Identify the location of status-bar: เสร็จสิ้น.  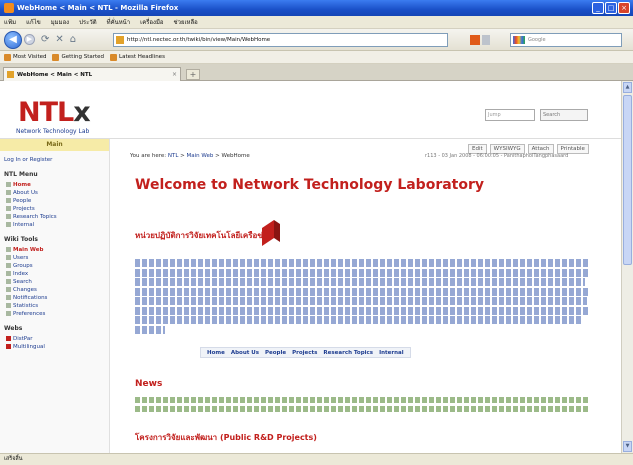
(316, 459).